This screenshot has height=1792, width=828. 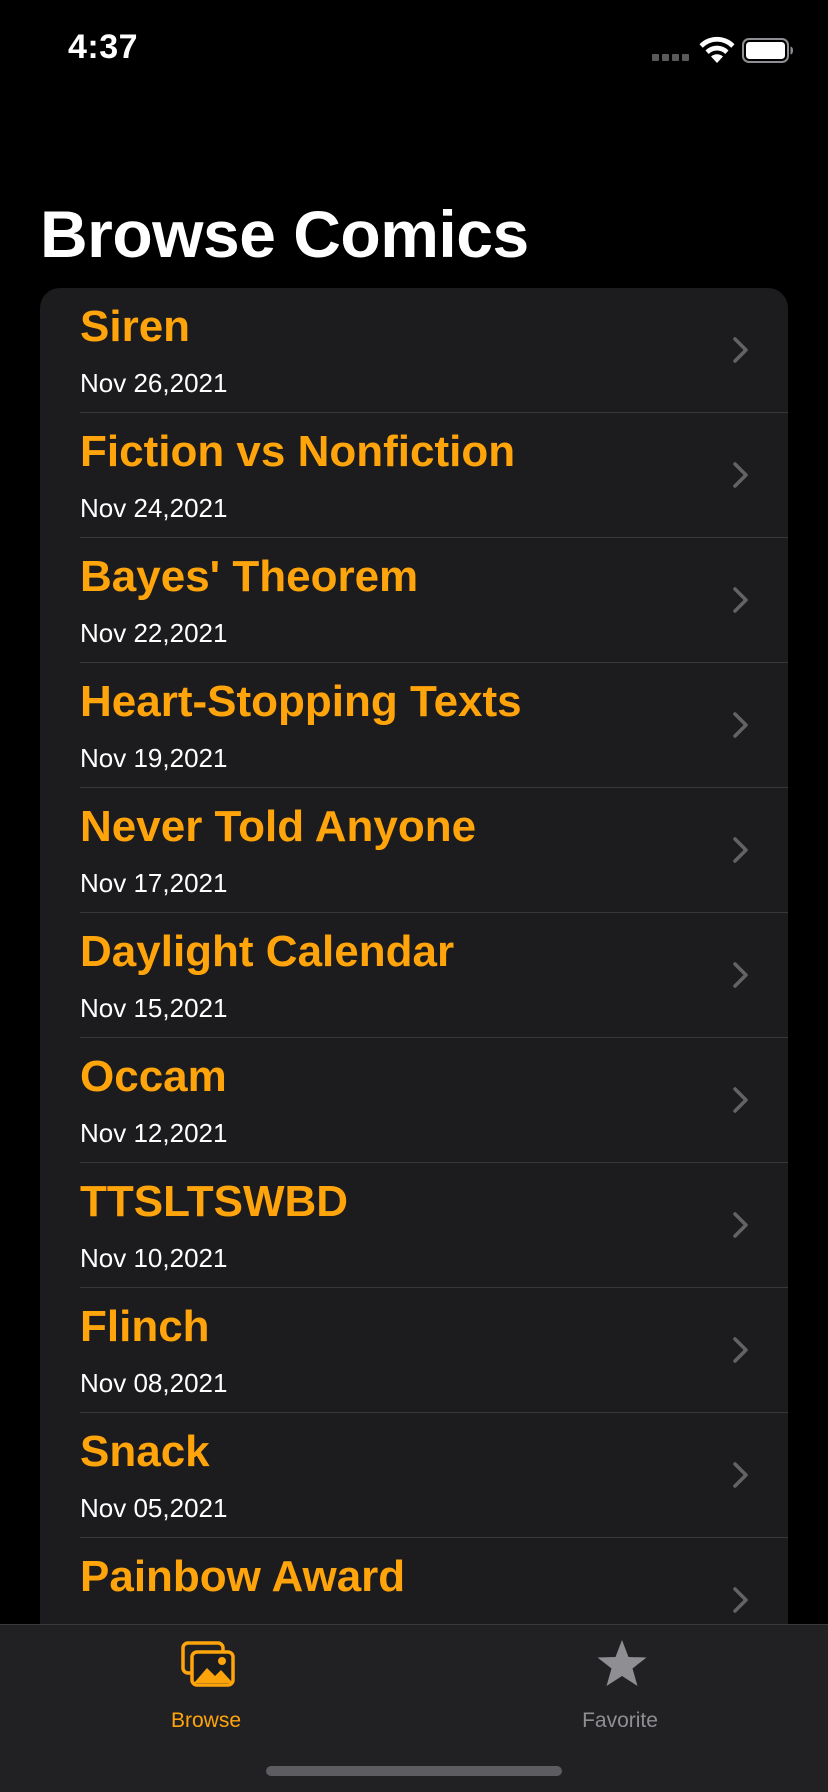 I want to click on list-item: Heart-Stopping Texts Nov 19,2021, so click(x=414, y=725).